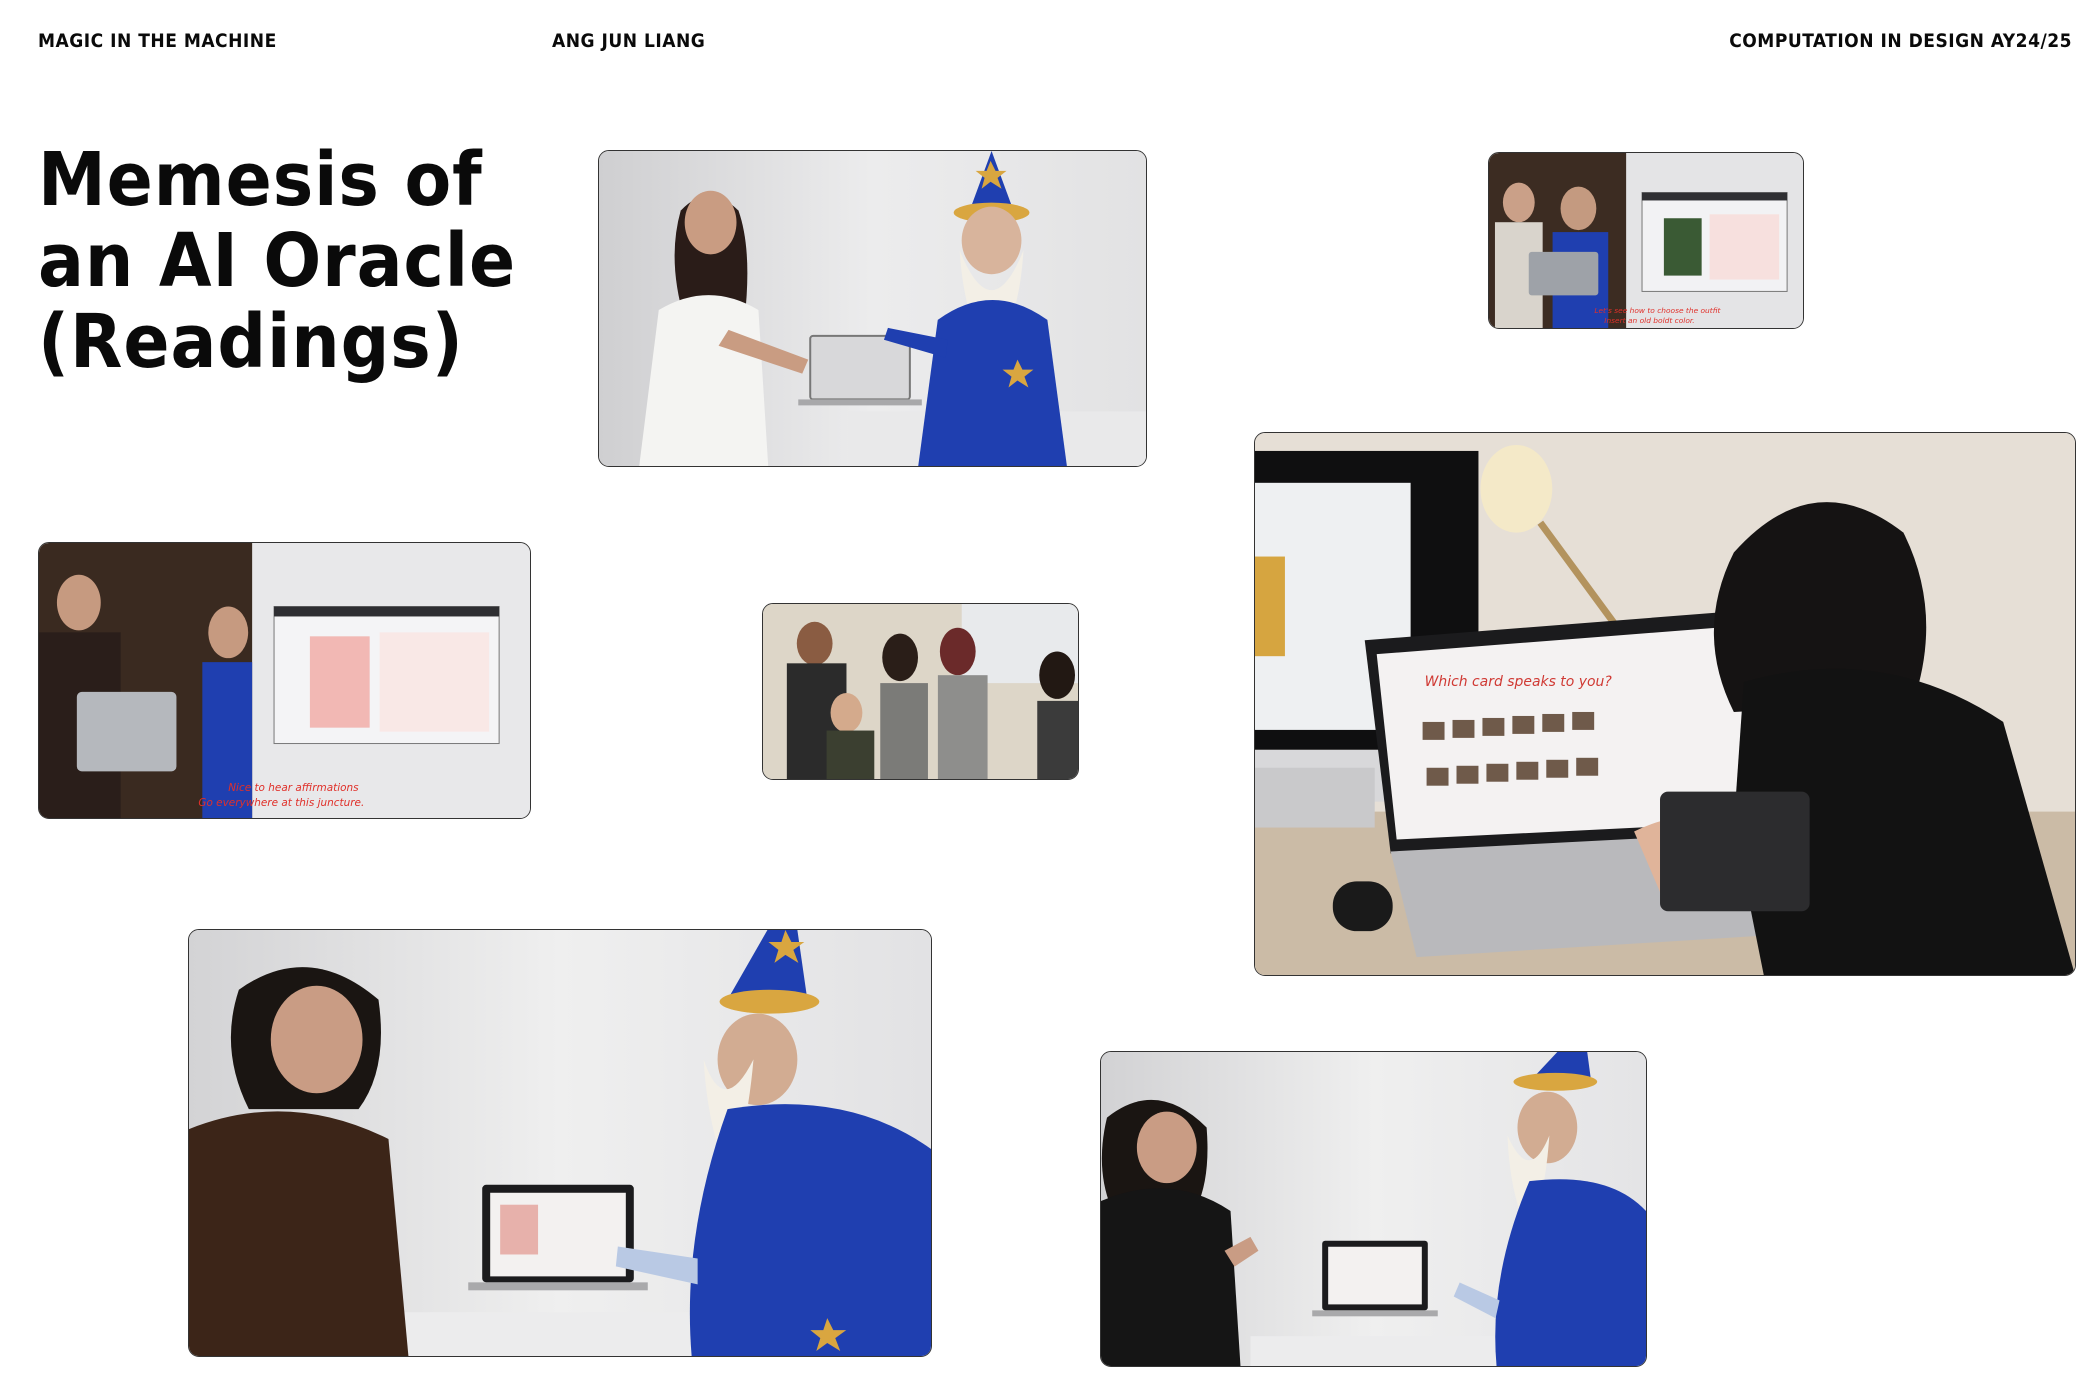  Describe the element at coordinates (1373, 1209) in the screenshot. I see `photo-wizard-and-visitor-reacting` at that location.